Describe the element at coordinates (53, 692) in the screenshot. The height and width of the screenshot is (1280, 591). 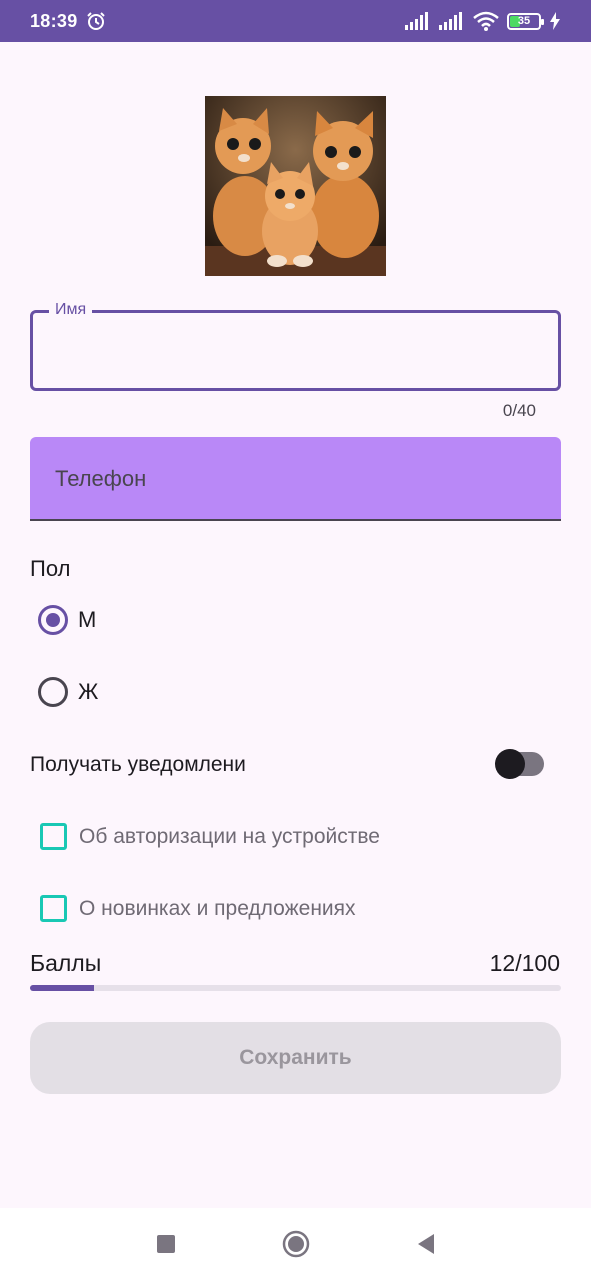
I see `radio-button-f` at that location.